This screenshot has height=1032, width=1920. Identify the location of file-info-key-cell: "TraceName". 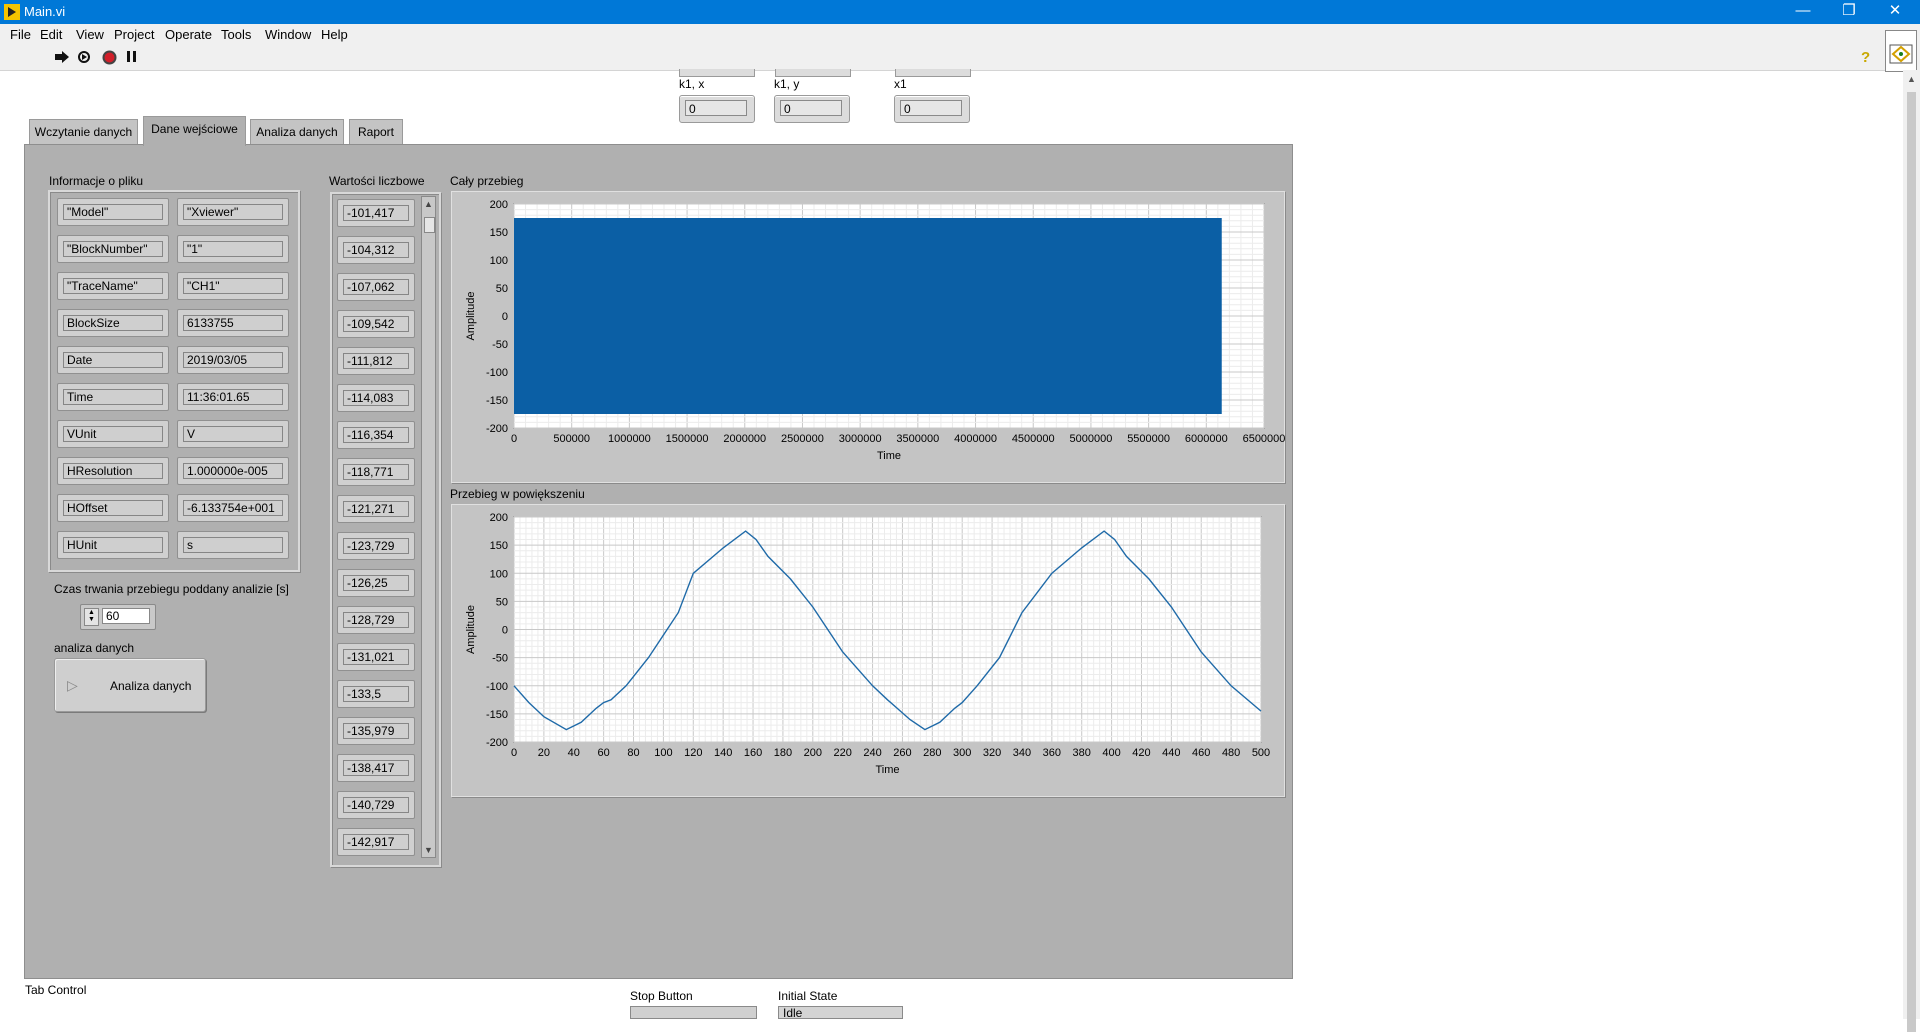
(113, 286).